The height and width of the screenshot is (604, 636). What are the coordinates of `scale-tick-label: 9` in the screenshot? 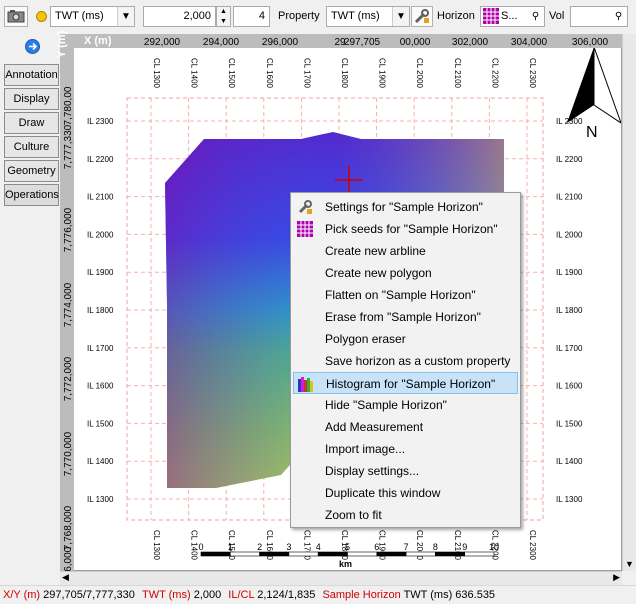 It's located at (464, 547).